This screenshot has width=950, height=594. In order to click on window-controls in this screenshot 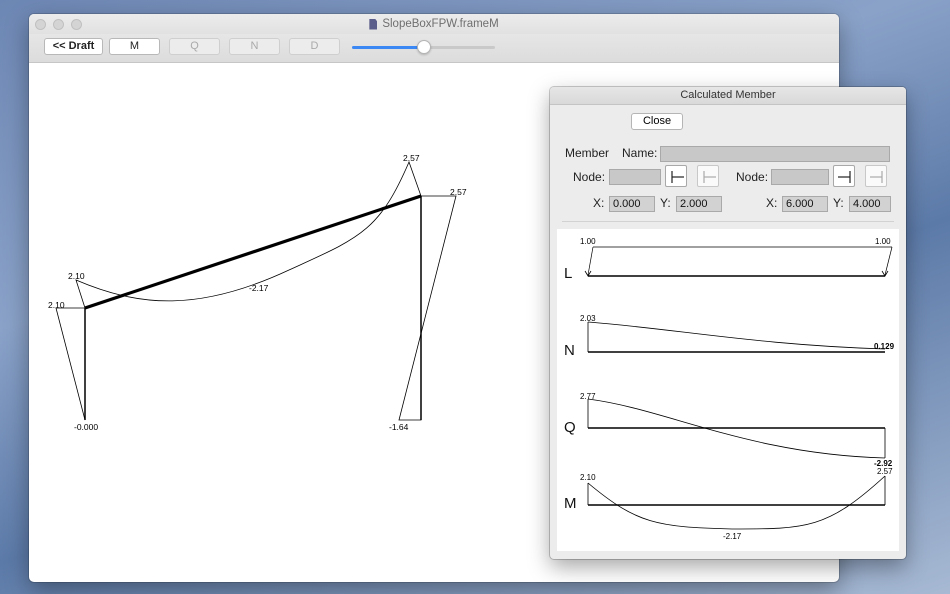, I will do `click(58, 24)`.